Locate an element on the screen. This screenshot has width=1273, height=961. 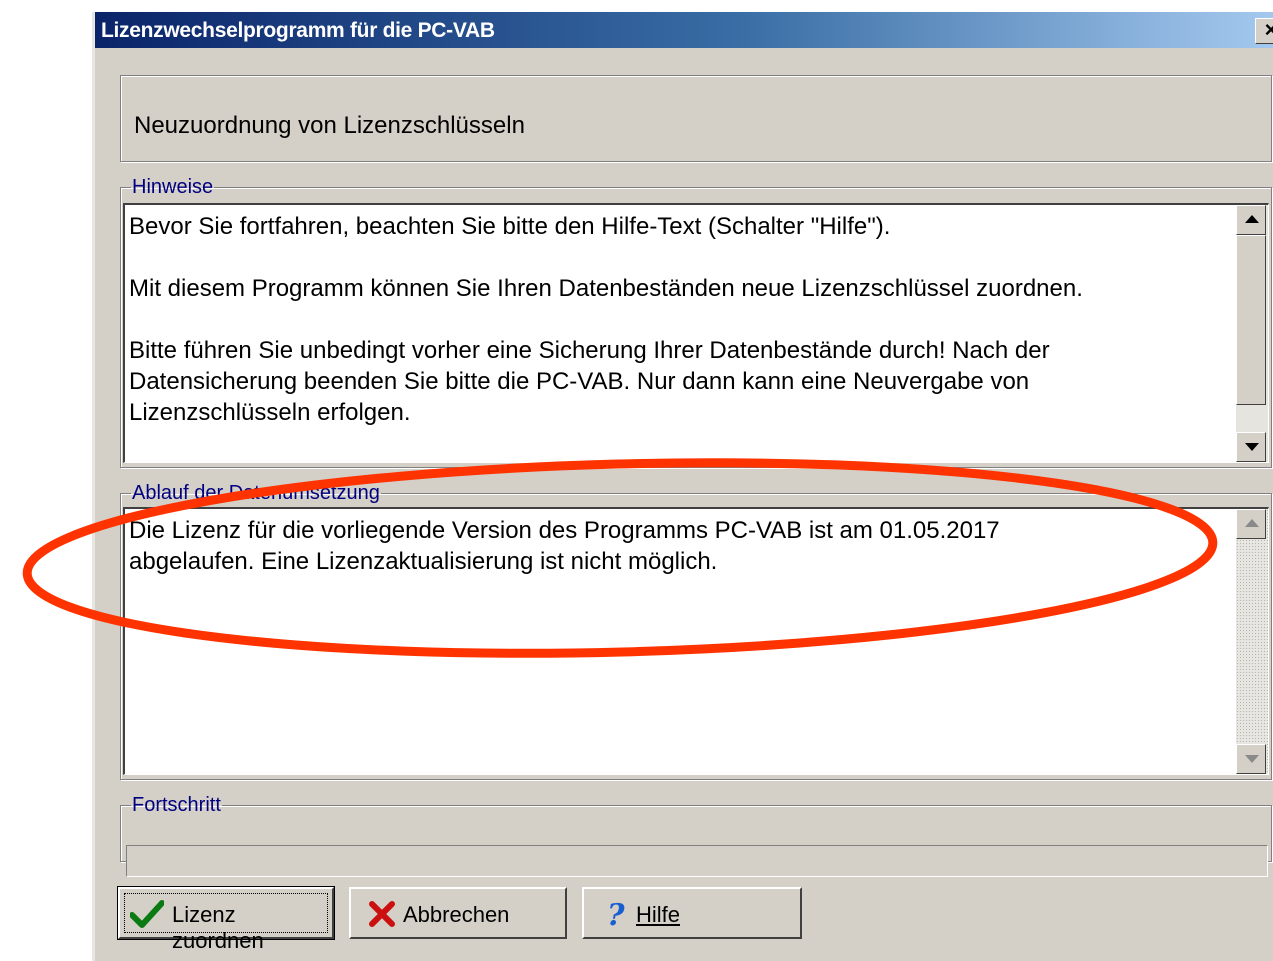
assign-license-label: Lizenz zuordnen is located at coordinates (218, 927).